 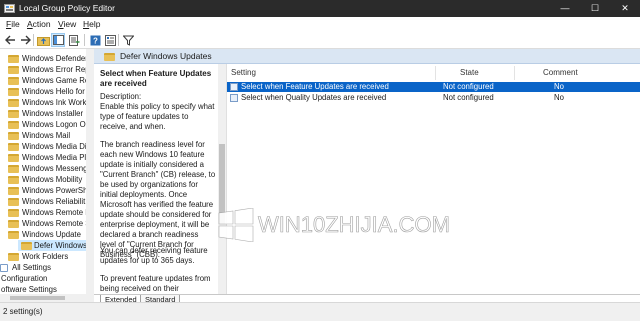 What do you see at coordinates (54, 201) in the screenshot?
I see `tree-item-label: Windows Reliabilit` at bounding box center [54, 201].